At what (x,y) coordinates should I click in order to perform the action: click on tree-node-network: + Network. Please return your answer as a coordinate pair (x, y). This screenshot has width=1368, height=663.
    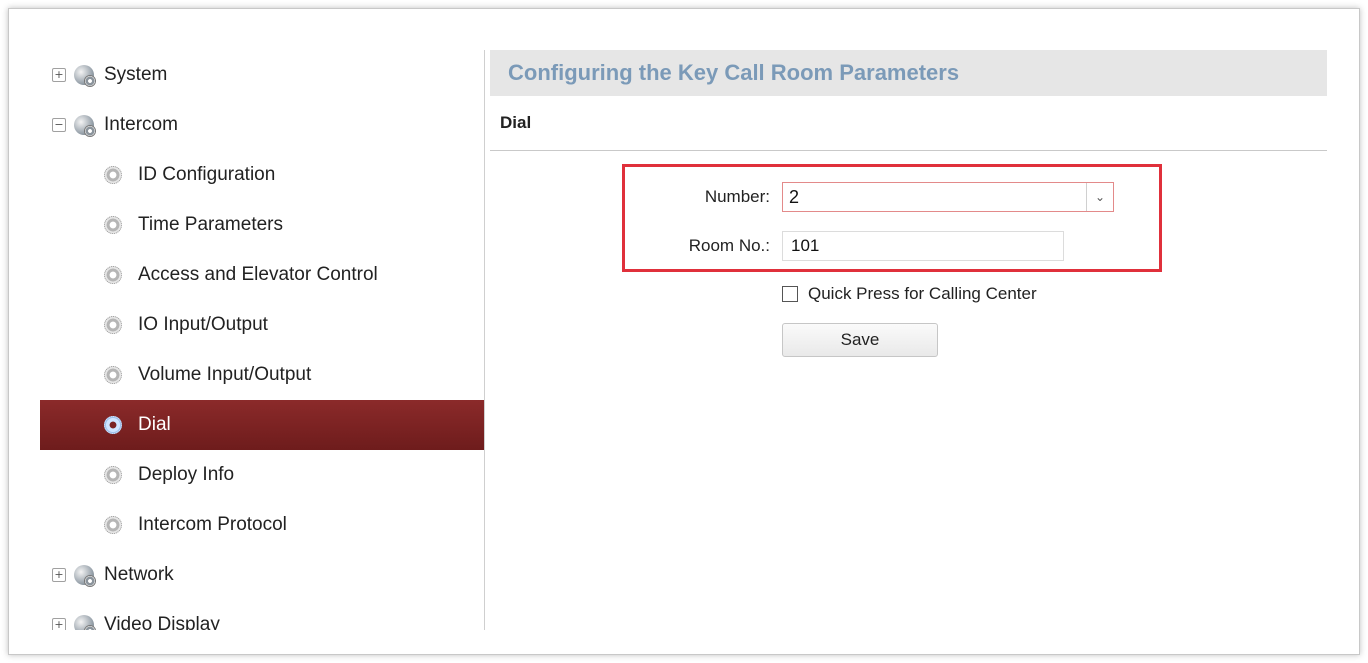
    Looking at the image, I should click on (262, 575).